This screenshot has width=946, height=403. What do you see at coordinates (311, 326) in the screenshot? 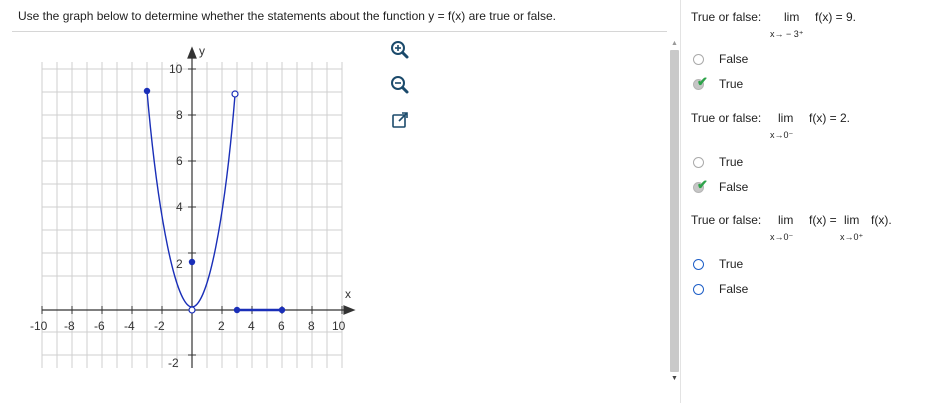
I see `x-tick-label: 8` at bounding box center [311, 326].